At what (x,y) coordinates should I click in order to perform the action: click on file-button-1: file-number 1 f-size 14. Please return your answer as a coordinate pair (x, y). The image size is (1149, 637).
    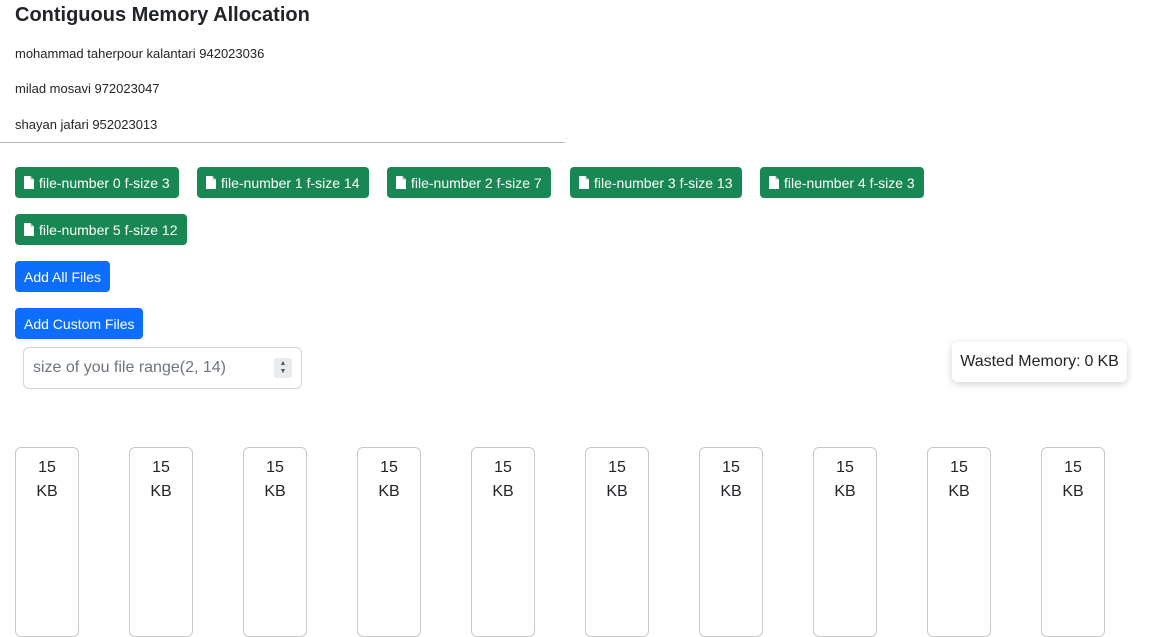
    Looking at the image, I should click on (283, 182).